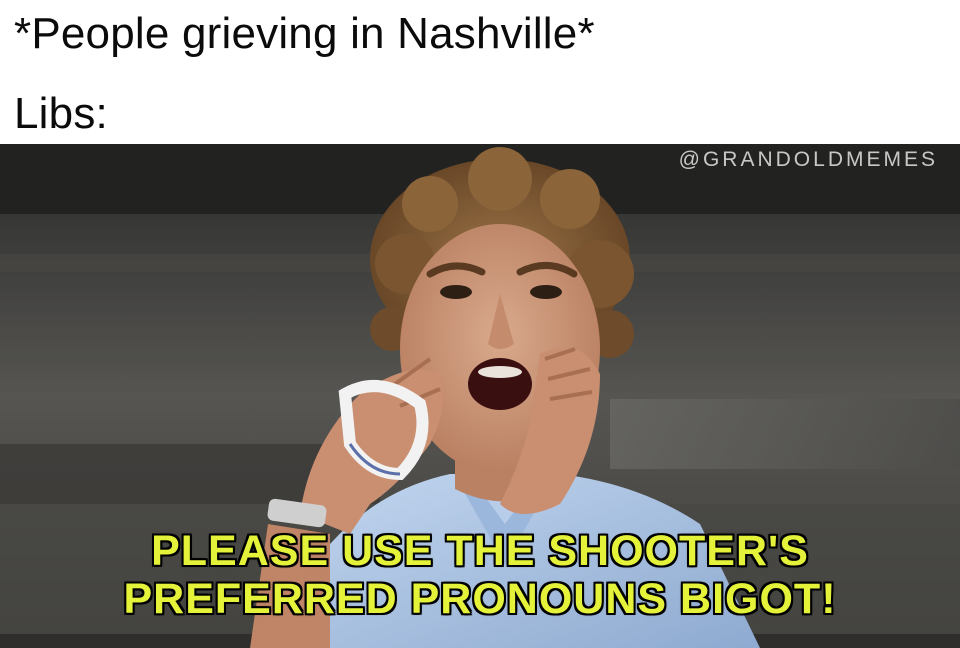 This screenshot has width=960, height=648. Describe the element at coordinates (480, 551) in the screenshot. I see `image-text-line-1: PLEASE USE THE SHOOTER'S` at that location.